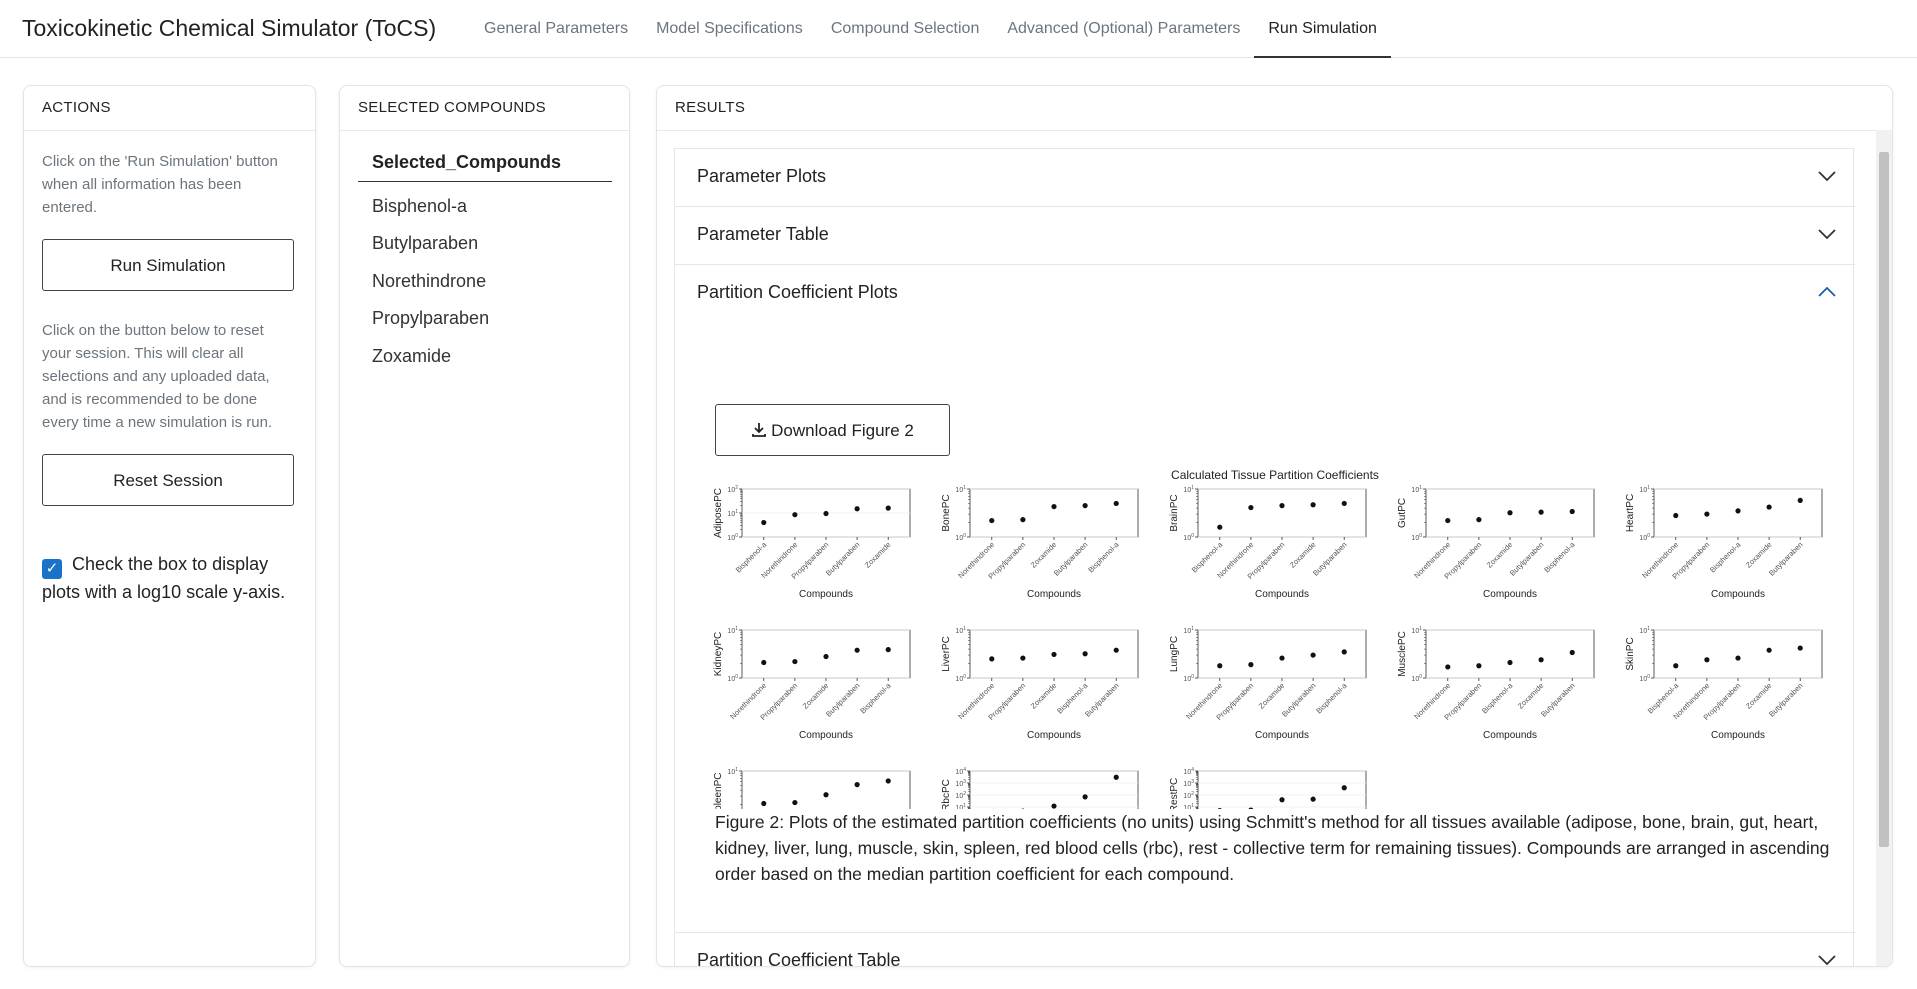 The image size is (1917, 989). Describe the element at coordinates (485, 167) in the screenshot. I see `selected-compounds-column-title: Selected_Compounds` at that location.